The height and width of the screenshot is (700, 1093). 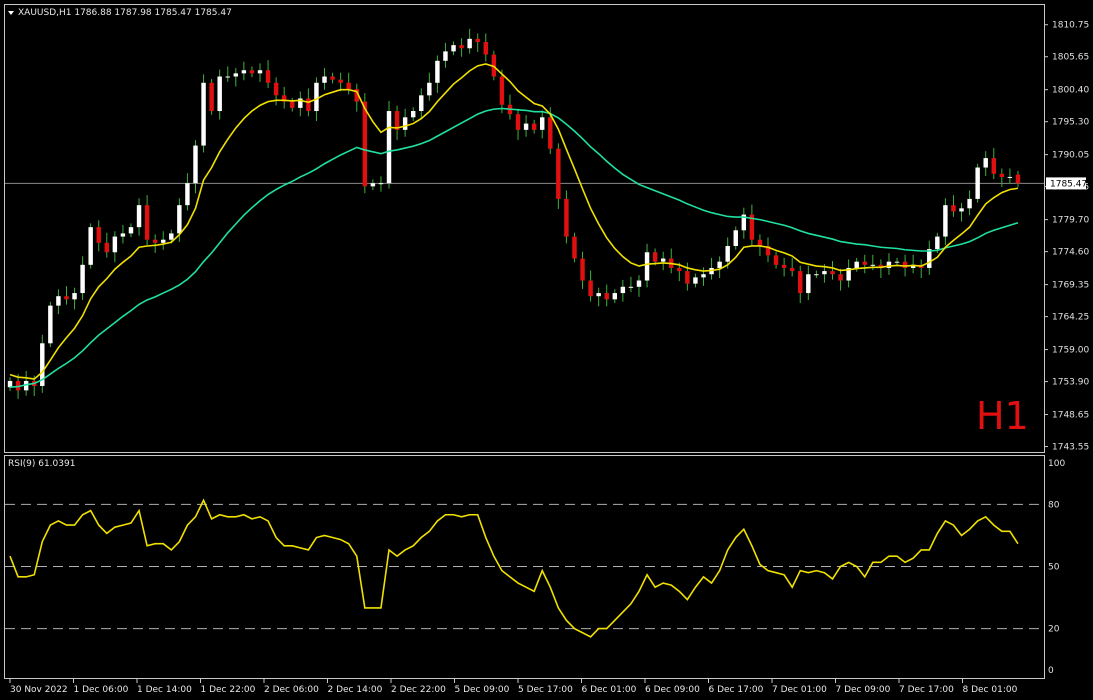 What do you see at coordinates (11, 13) in the screenshot?
I see `dropdown-arrow-icon` at bounding box center [11, 13].